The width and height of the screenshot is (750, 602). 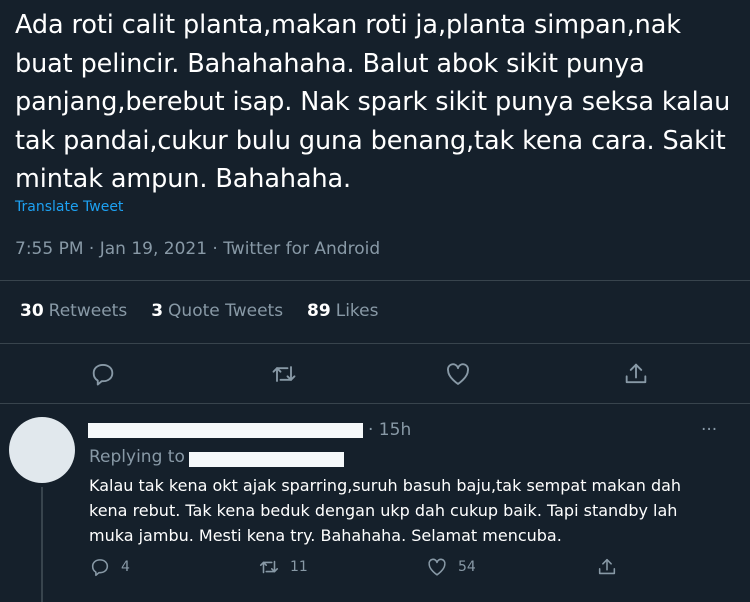 What do you see at coordinates (42, 544) in the screenshot?
I see `thread-line` at bounding box center [42, 544].